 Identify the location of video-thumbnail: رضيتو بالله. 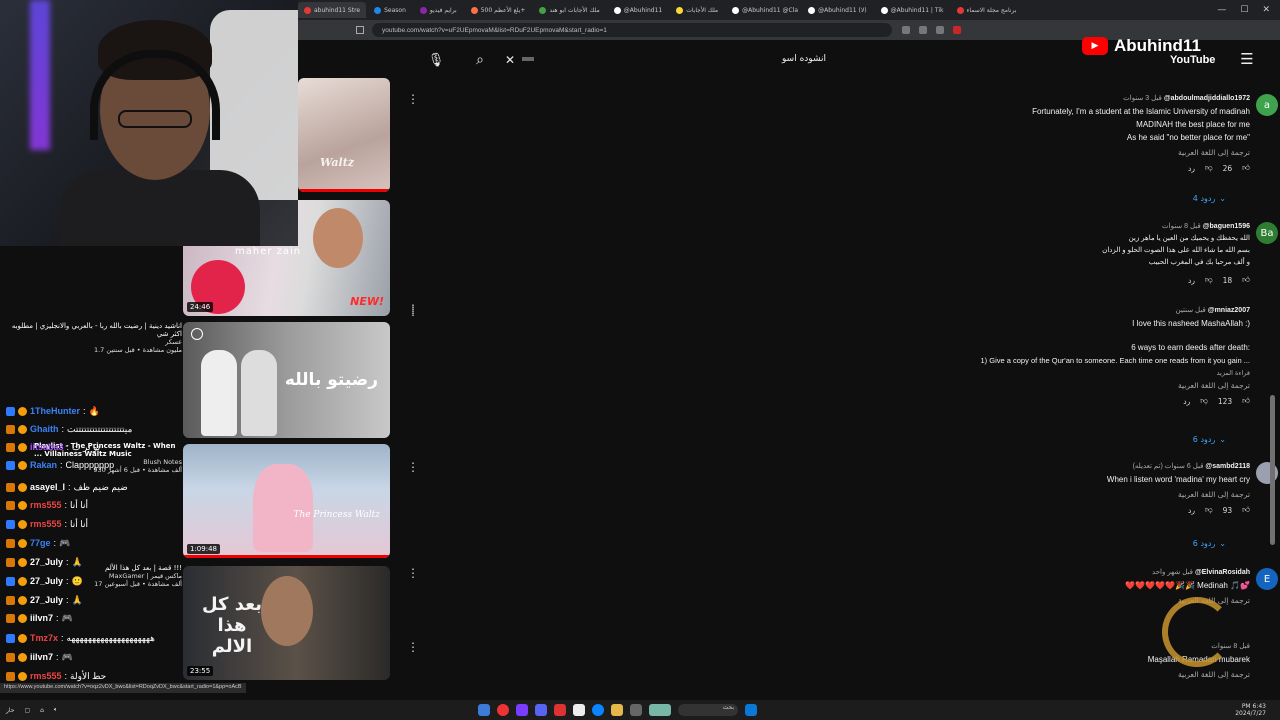
(286, 380).